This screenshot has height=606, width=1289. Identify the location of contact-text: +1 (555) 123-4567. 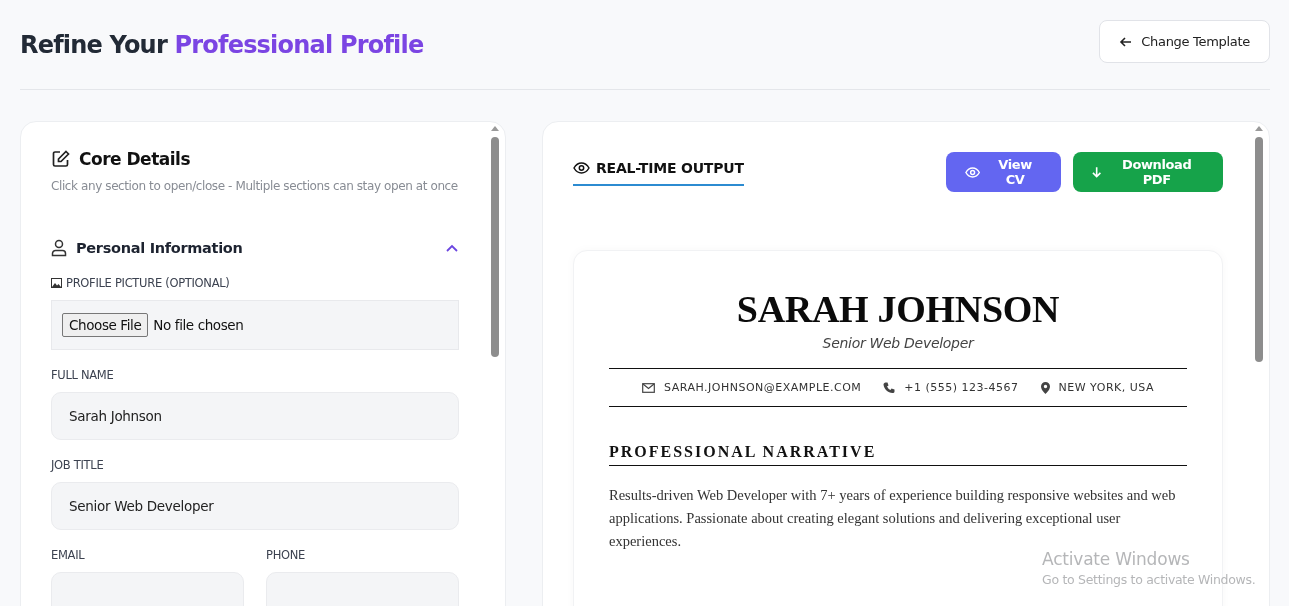
(961, 387).